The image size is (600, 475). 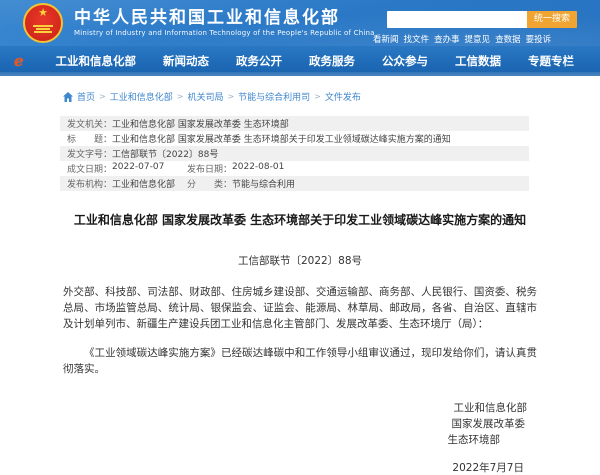 I want to click on breadcrumb: 首页 > 工业和信息化部 > 机关司局 > 节能与综合利用司 > 文件发布, so click(x=300, y=89).